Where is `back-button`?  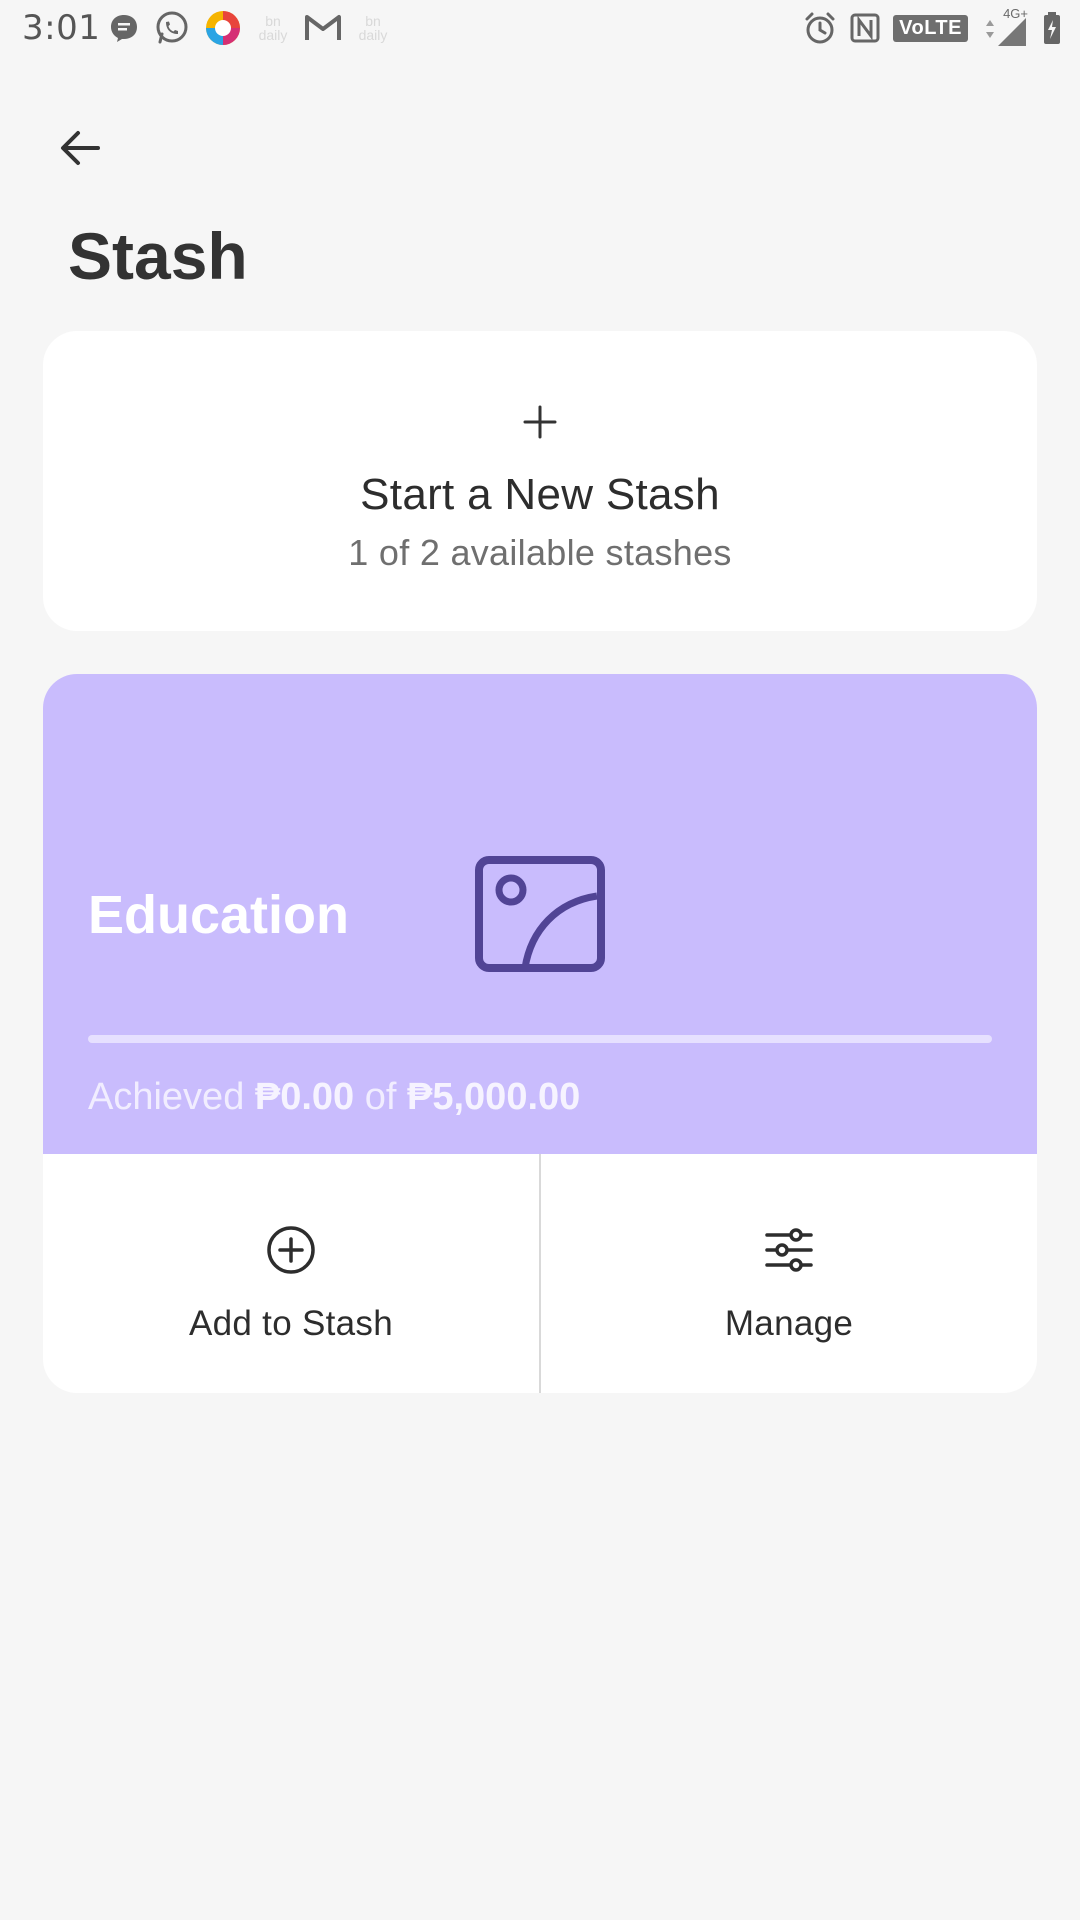
back-button is located at coordinates (80, 148).